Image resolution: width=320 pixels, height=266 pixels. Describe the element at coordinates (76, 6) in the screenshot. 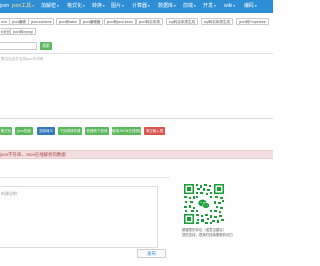

I see `nav-item-format: 格式化▾` at that location.